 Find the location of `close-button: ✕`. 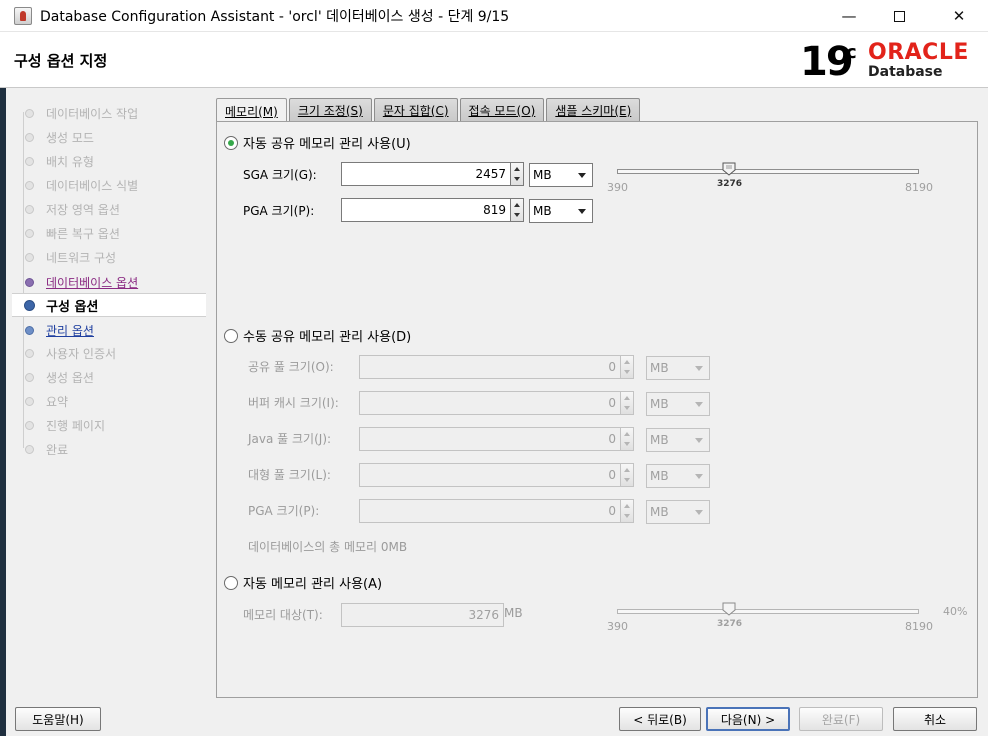

close-button: ✕ is located at coordinates (959, 16).